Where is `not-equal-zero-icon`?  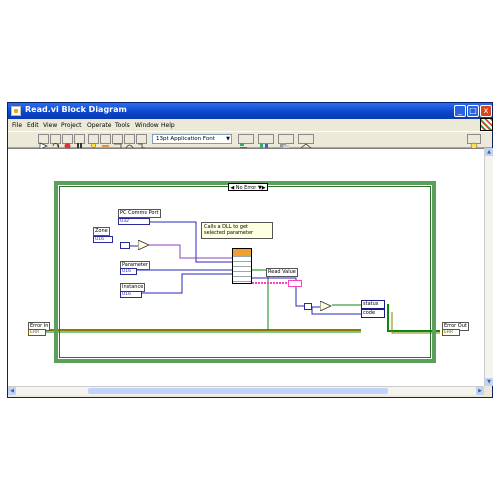
not-equal-zero-icon is located at coordinates (326, 306).